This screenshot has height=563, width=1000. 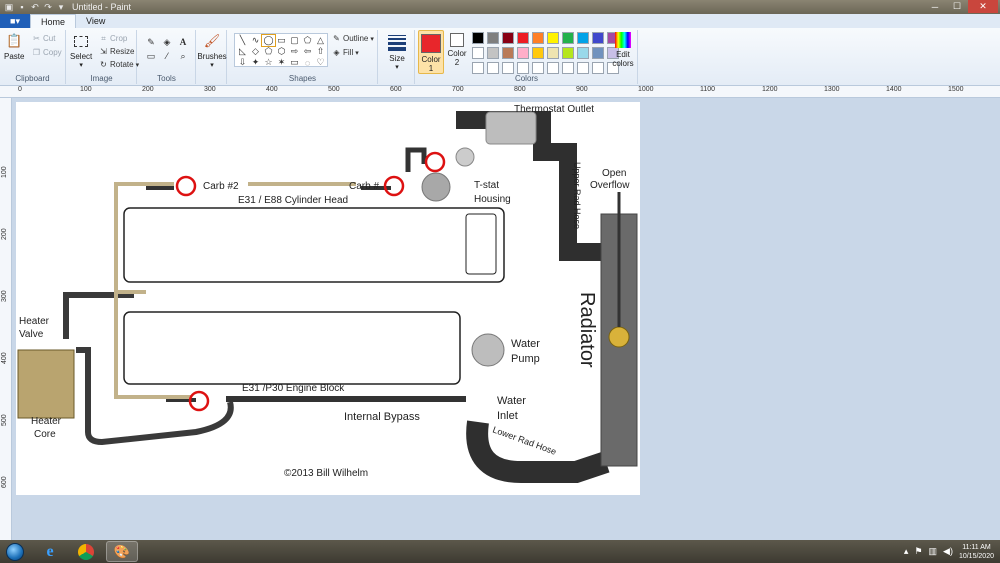 I want to click on maximize-button: ☐, so click(x=957, y=6).